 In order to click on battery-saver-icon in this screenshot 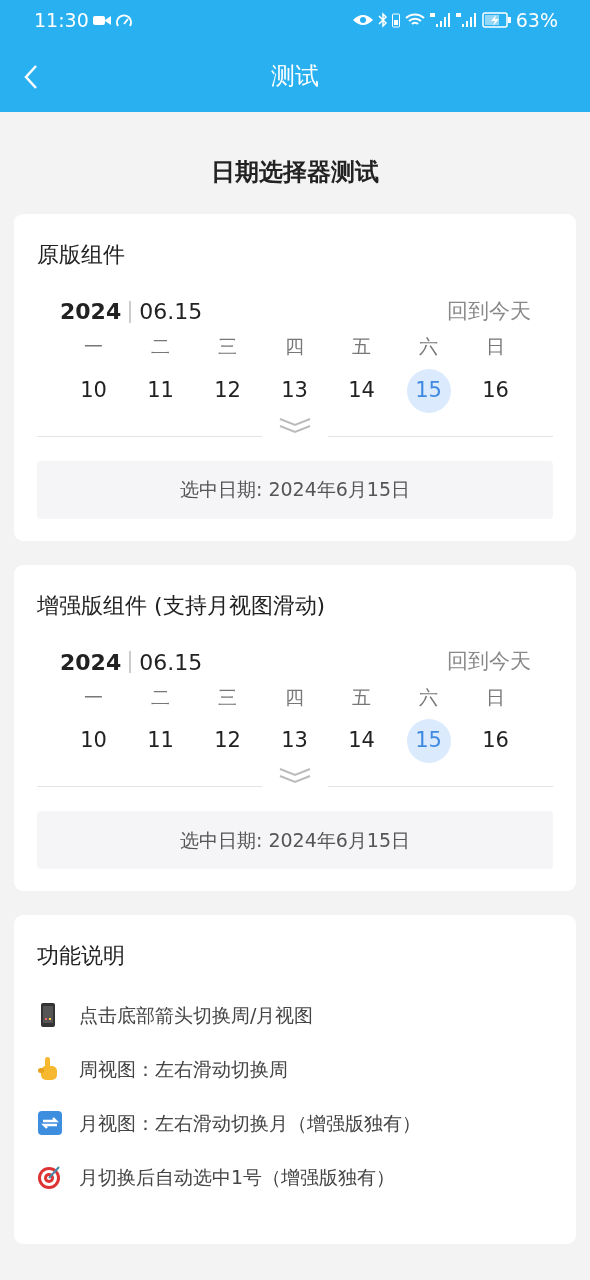, I will do `click(395, 20)`.